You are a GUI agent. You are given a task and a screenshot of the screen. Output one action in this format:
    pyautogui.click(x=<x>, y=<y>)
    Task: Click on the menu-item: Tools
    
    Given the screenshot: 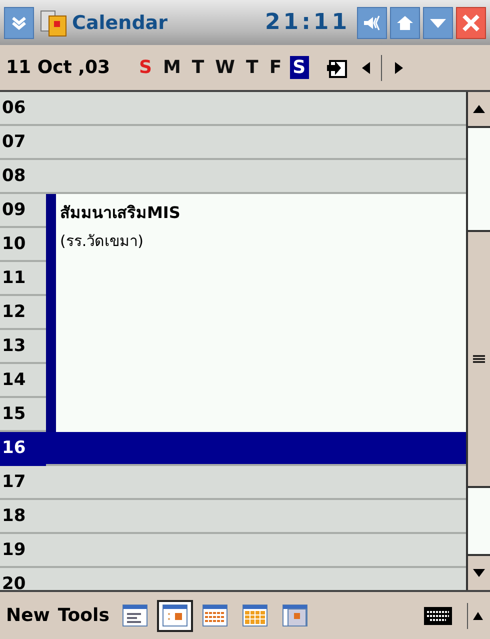 What is the action you would take?
    pyautogui.click(x=84, y=615)
    